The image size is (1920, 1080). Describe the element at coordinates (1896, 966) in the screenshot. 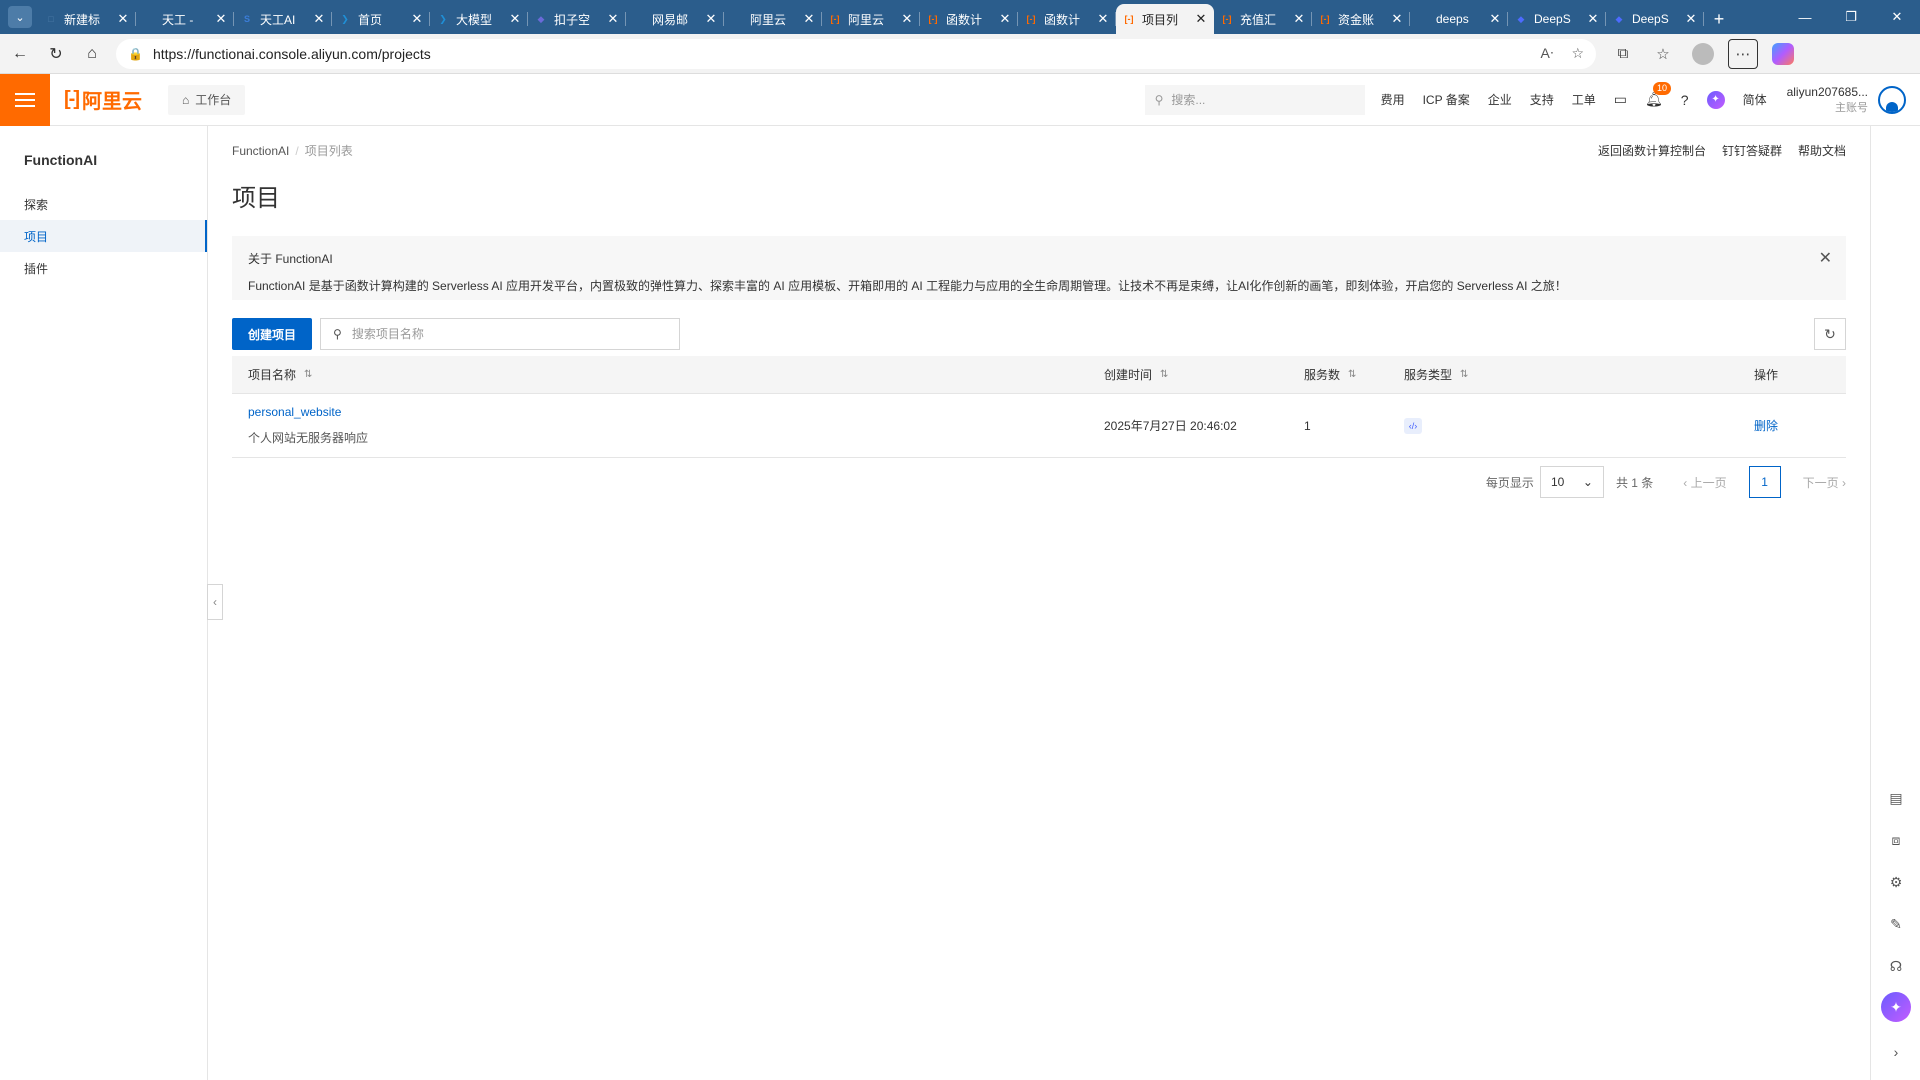

I see `customer-service-icon: ☊` at that location.